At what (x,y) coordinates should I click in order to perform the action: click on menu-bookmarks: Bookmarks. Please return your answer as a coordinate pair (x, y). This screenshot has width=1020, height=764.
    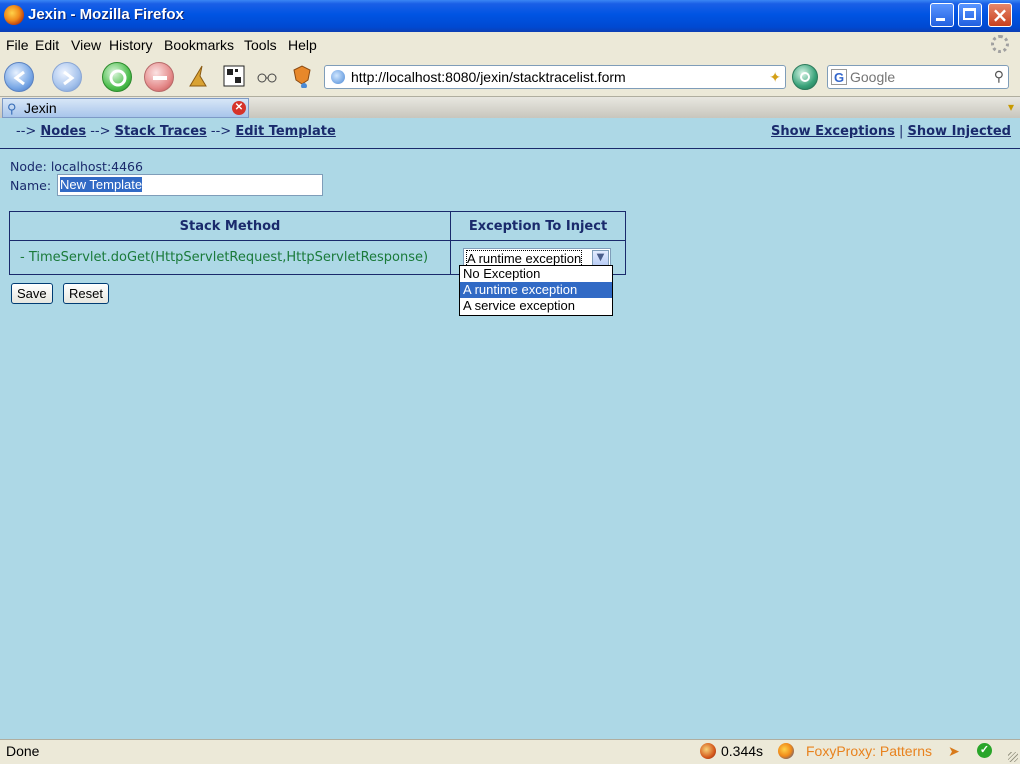
    Looking at the image, I should click on (199, 45).